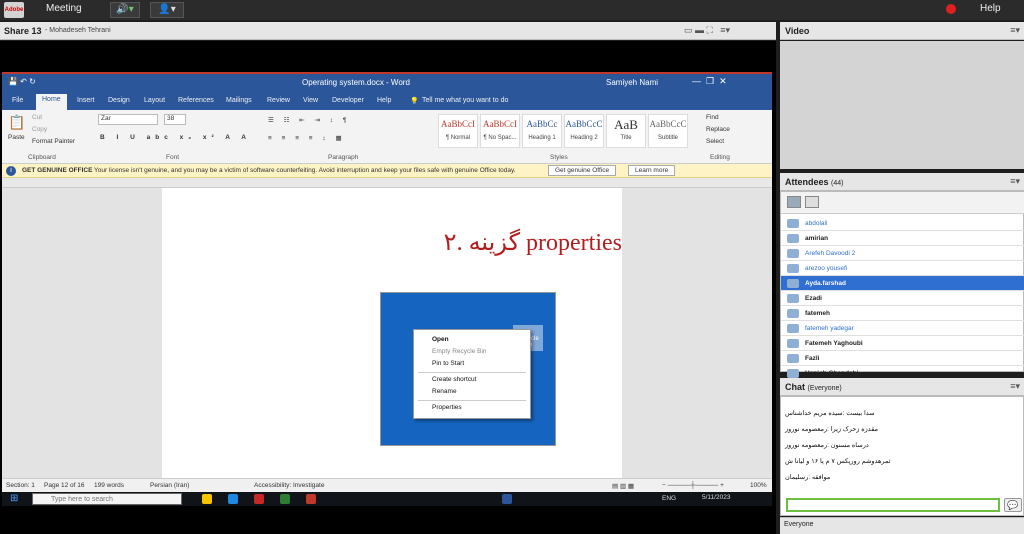 This screenshot has width=1024, height=534. What do you see at coordinates (175, 119) in the screenshot?
I see `font-size-select: 38` at bounding box center [175, 119].